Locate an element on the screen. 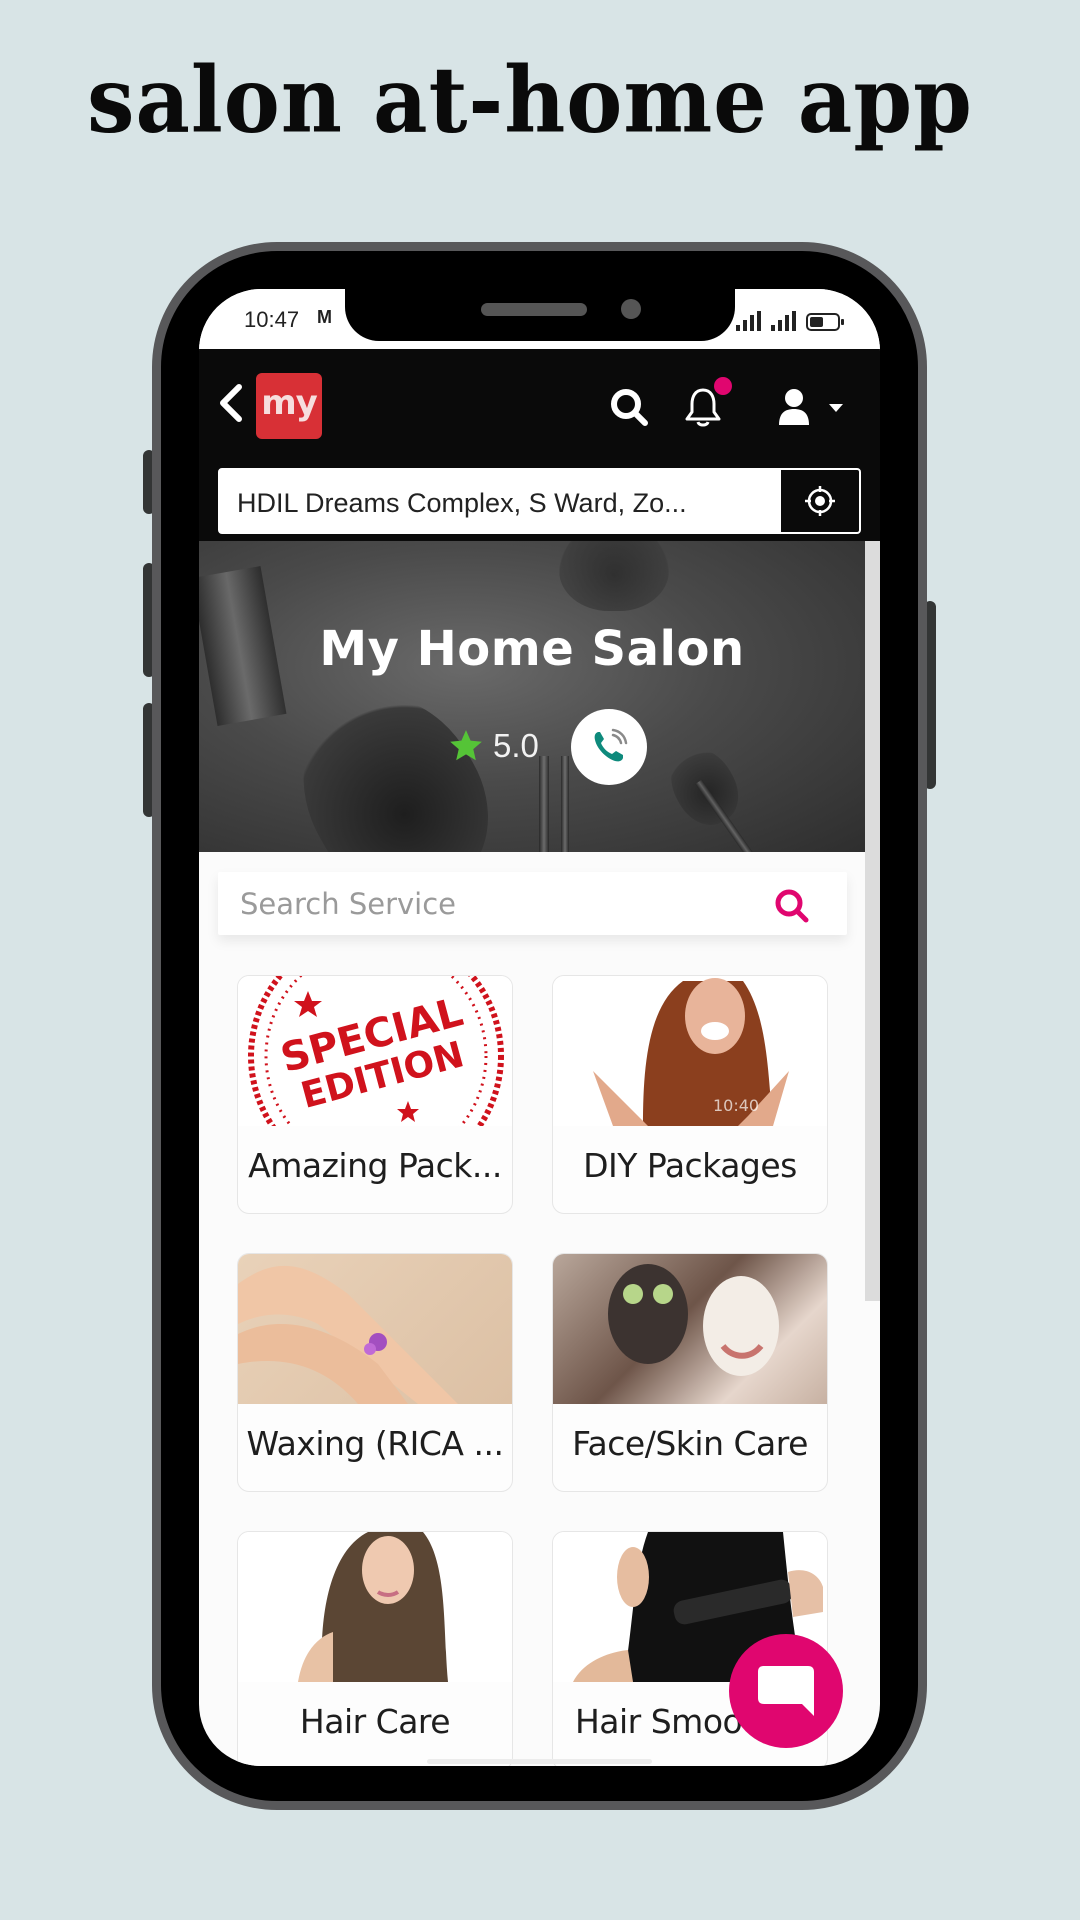 This screenshot has height=1920, width=1080. phone-call-icon is located at coordinates (611, 745).